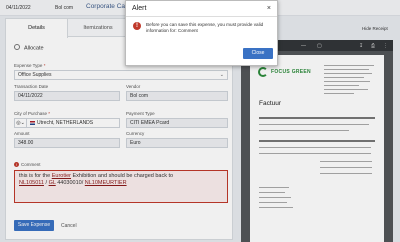 The width and height of the screenshot is (400, 242). I want to click on close-icon: ×, so click(269, 8).